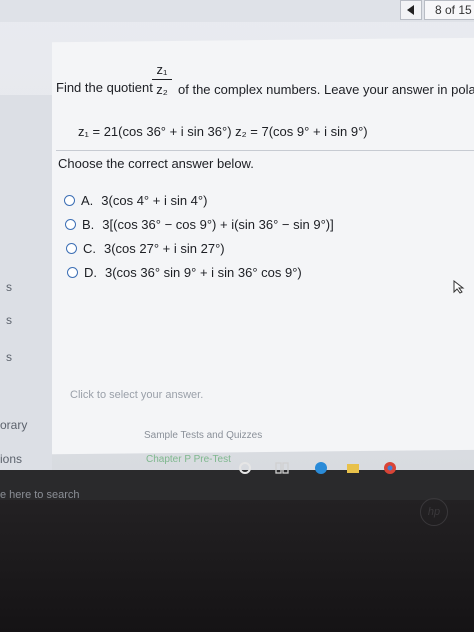 Image resolution: width=474 pixels, height=632 pixels. I want to click on sample-tests-link: Sample Tests and Quizzes, so click(203, 435).